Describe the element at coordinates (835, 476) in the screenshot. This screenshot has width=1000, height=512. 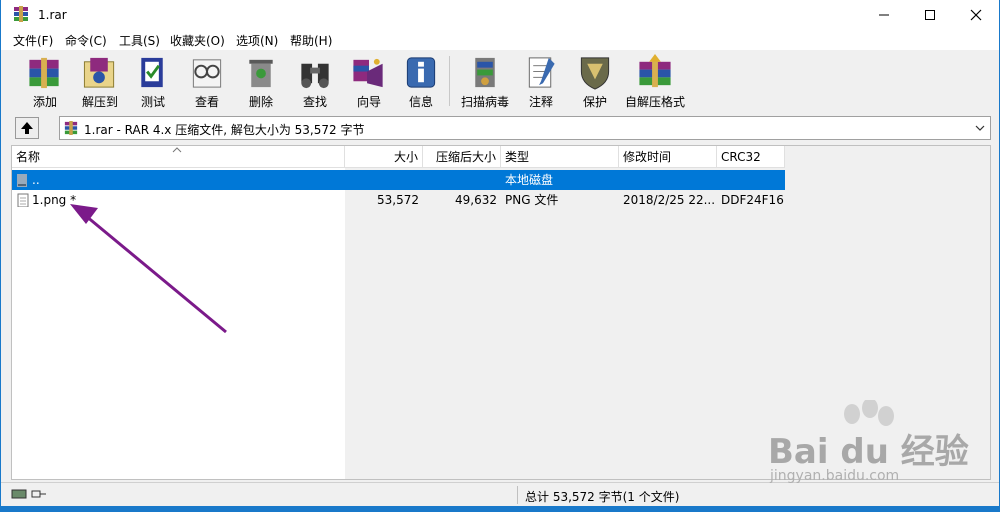
I see `watermark-url: jingyan.baidu.com` at that location.